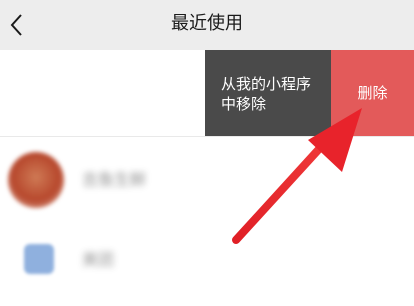 The height and width of the screenshot is (306, 414). I want to click on list-item-name: 吉鱼生鲜, so click(114, 179).